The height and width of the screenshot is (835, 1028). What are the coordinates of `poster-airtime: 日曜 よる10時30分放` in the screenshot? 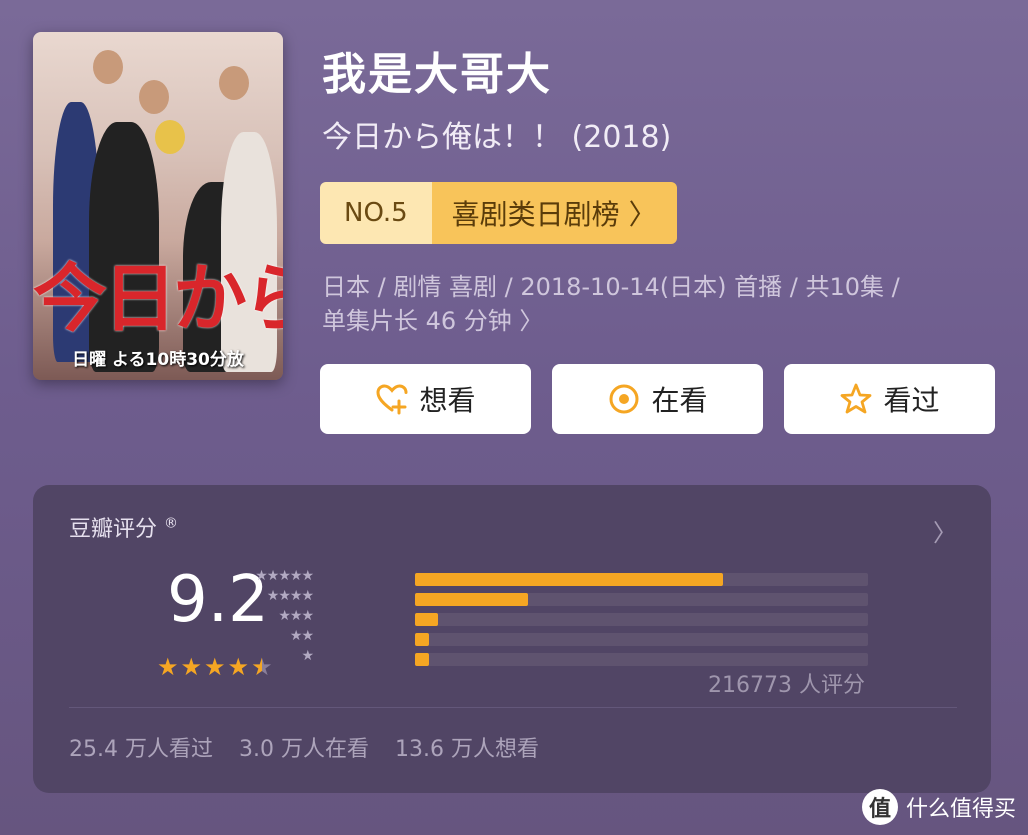 It's located at (158, 360).